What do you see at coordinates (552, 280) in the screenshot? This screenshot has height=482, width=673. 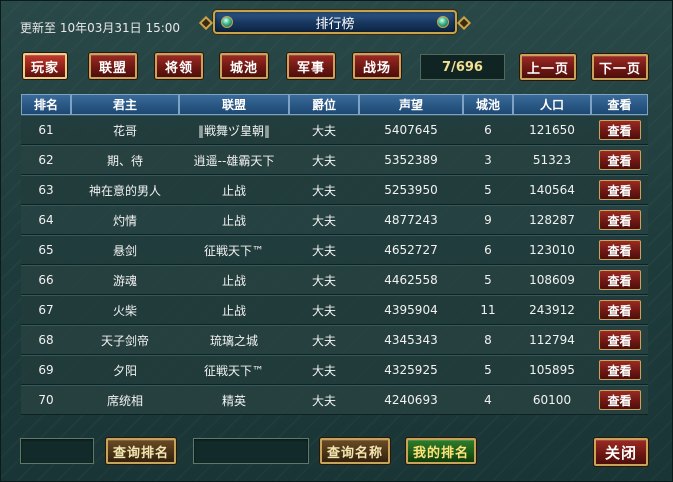 I see `population-cell: 108609` at bounding box center [552, 280].